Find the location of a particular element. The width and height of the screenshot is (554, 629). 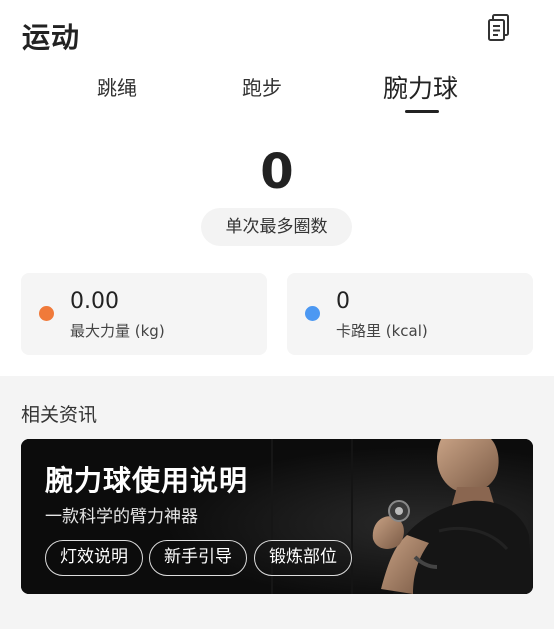

max-force-value: 0.00 is located at coordinates (94, 301).